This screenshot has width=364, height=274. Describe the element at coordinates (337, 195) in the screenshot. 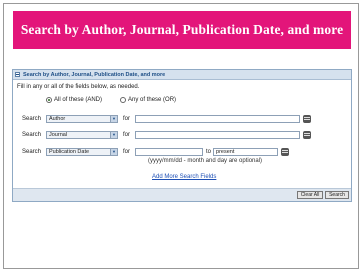

I see `search-button: Search` at that location.